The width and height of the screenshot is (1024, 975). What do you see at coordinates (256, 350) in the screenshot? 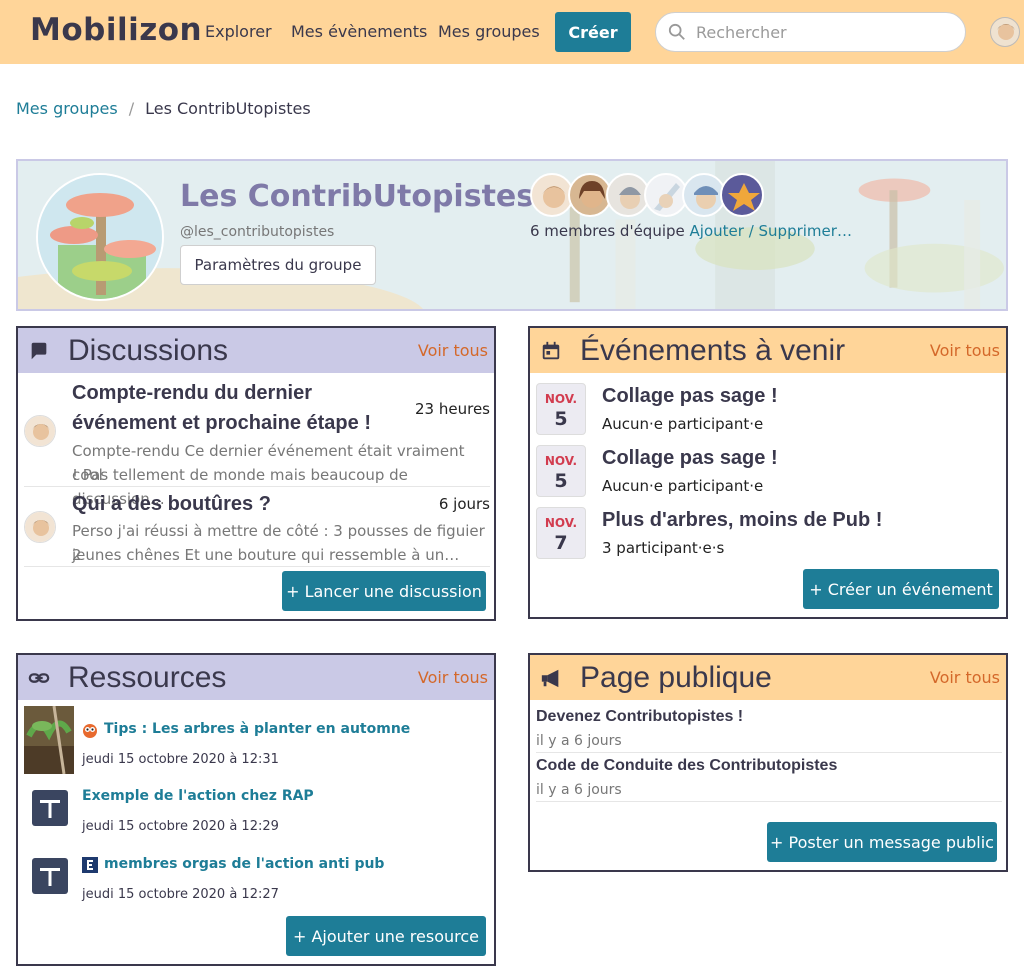
I see `discussions-header: Discussions Voir tous` at bounding box center [256, 350].